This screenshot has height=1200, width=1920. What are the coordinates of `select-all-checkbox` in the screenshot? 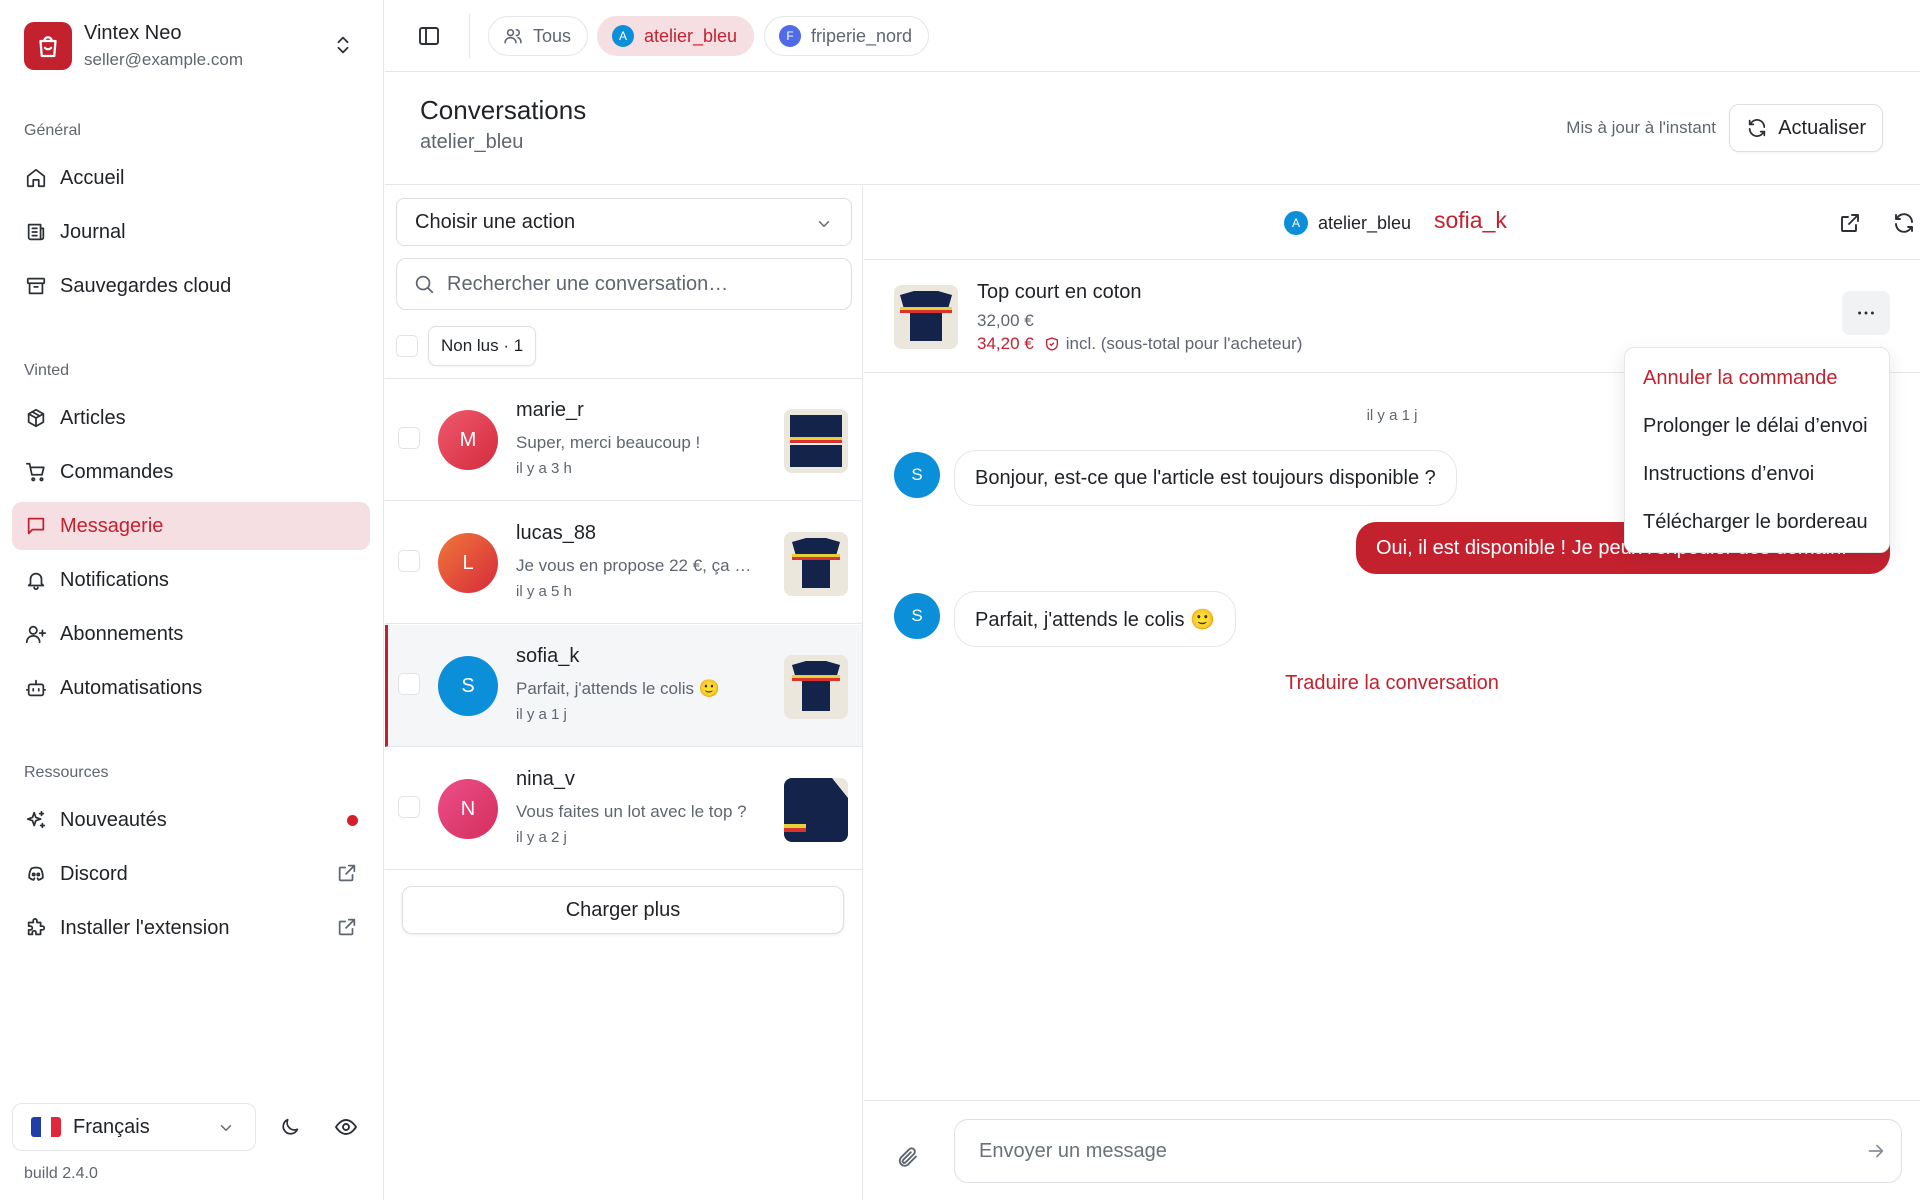 It's located at (407, 346).